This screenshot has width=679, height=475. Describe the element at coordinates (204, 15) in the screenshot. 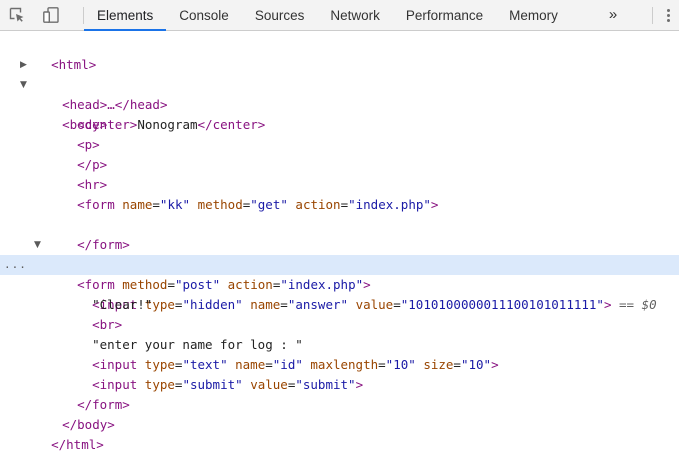

I see `tab-console: Console` at that location.